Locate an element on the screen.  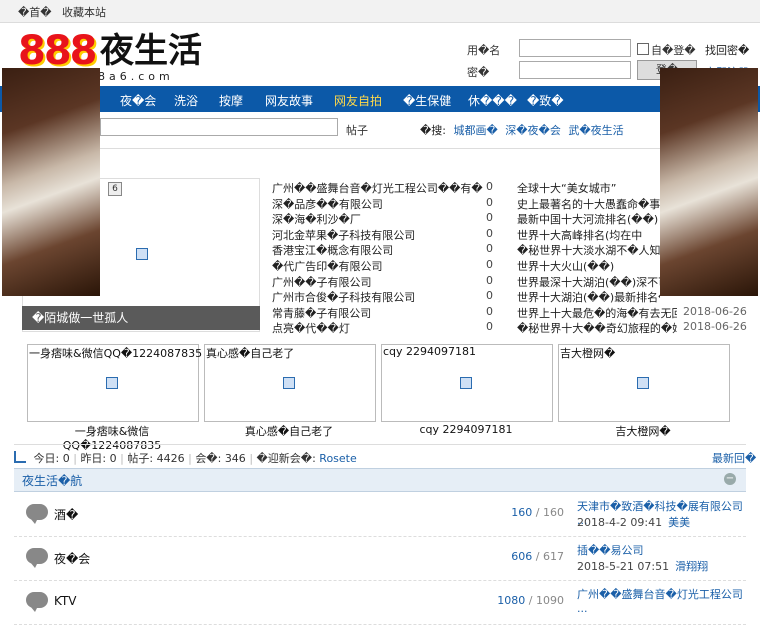
nav-item-health: �生保健 is located at coordinates (427, 100).